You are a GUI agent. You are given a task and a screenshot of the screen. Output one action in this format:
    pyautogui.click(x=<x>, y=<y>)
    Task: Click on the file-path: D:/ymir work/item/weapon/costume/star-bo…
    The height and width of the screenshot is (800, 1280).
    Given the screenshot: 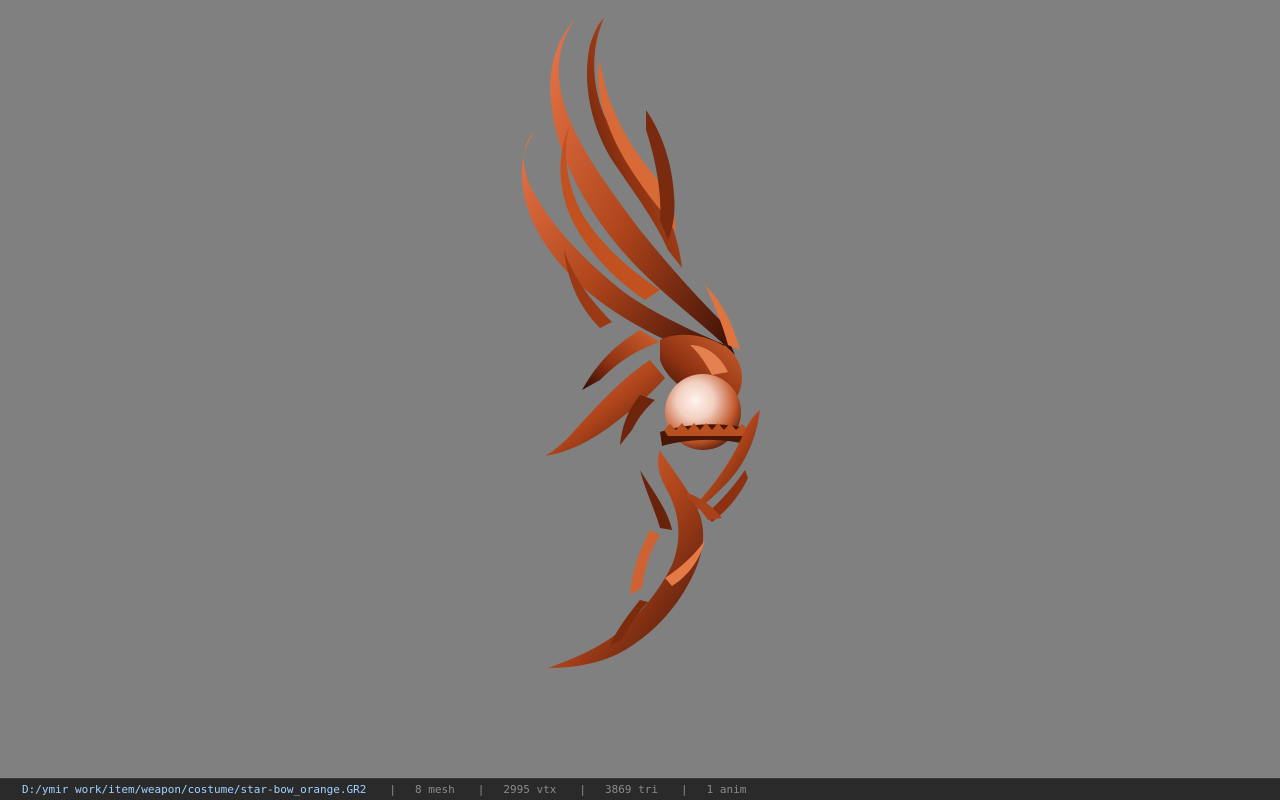 What is the action you would take?
    pyautogui.click(x=194, y=789)
    